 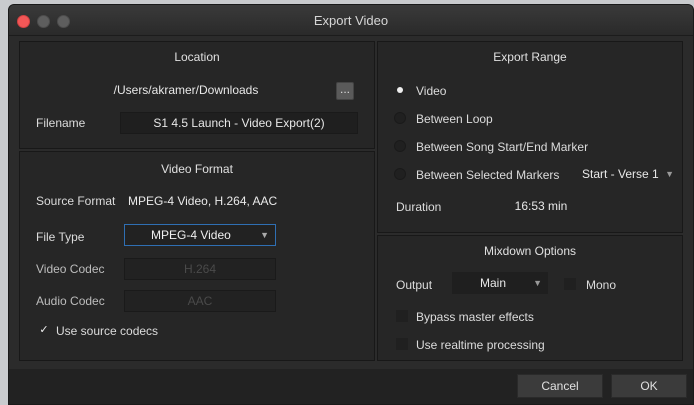 What do you see at coordinates (502, 147) in the screenshot?
I see `range-song-label: Between Song Start/End Marker` at bounding box center [502, 147].